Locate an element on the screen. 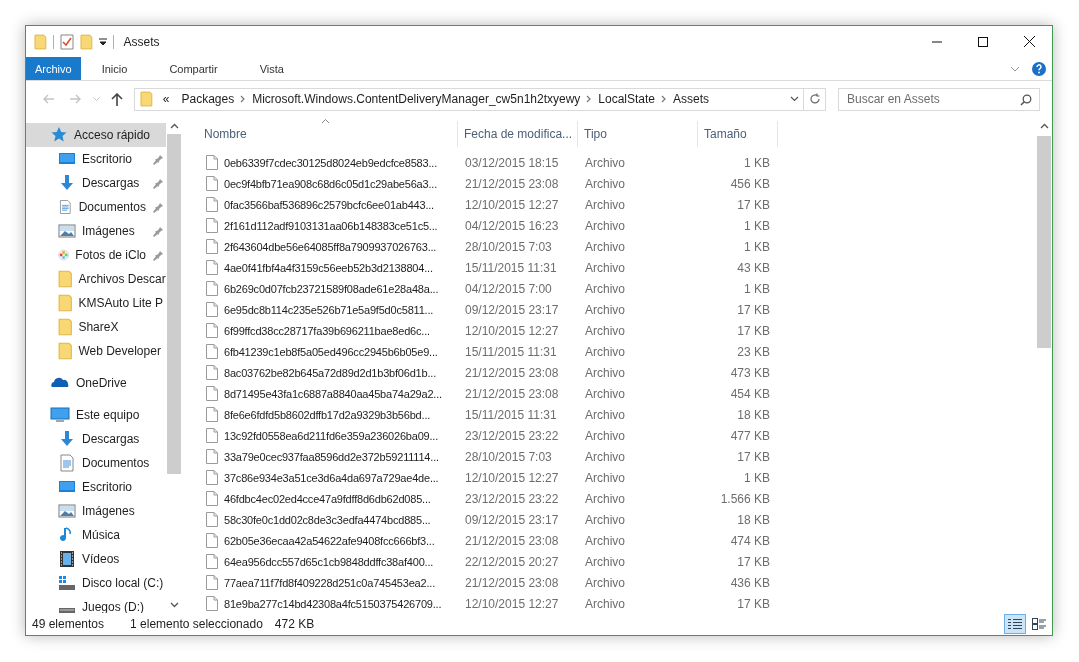 Image resolution: width=1079 pixels, height=662 pixels. maximize-icon is located at coordinates (983, 41).